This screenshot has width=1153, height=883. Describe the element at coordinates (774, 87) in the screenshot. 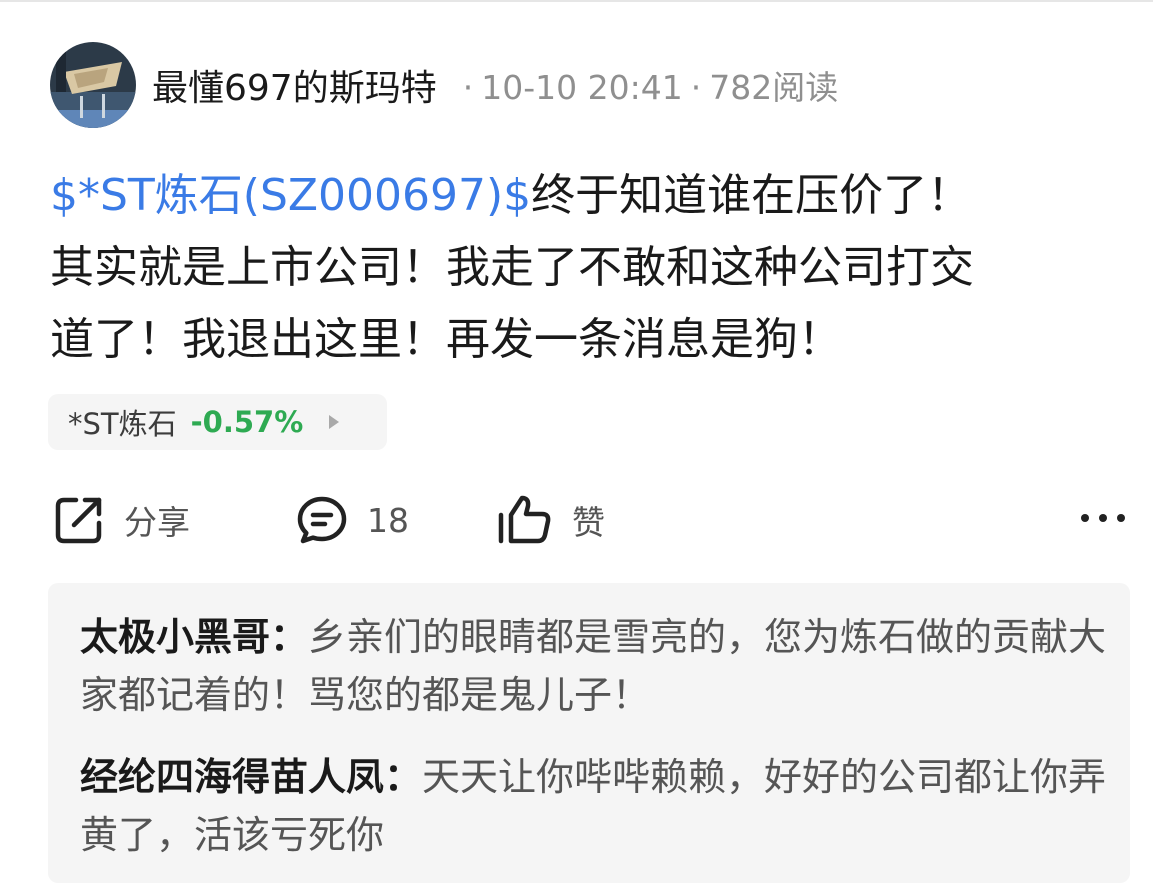

I see `read-count: 782阅读` at that location.